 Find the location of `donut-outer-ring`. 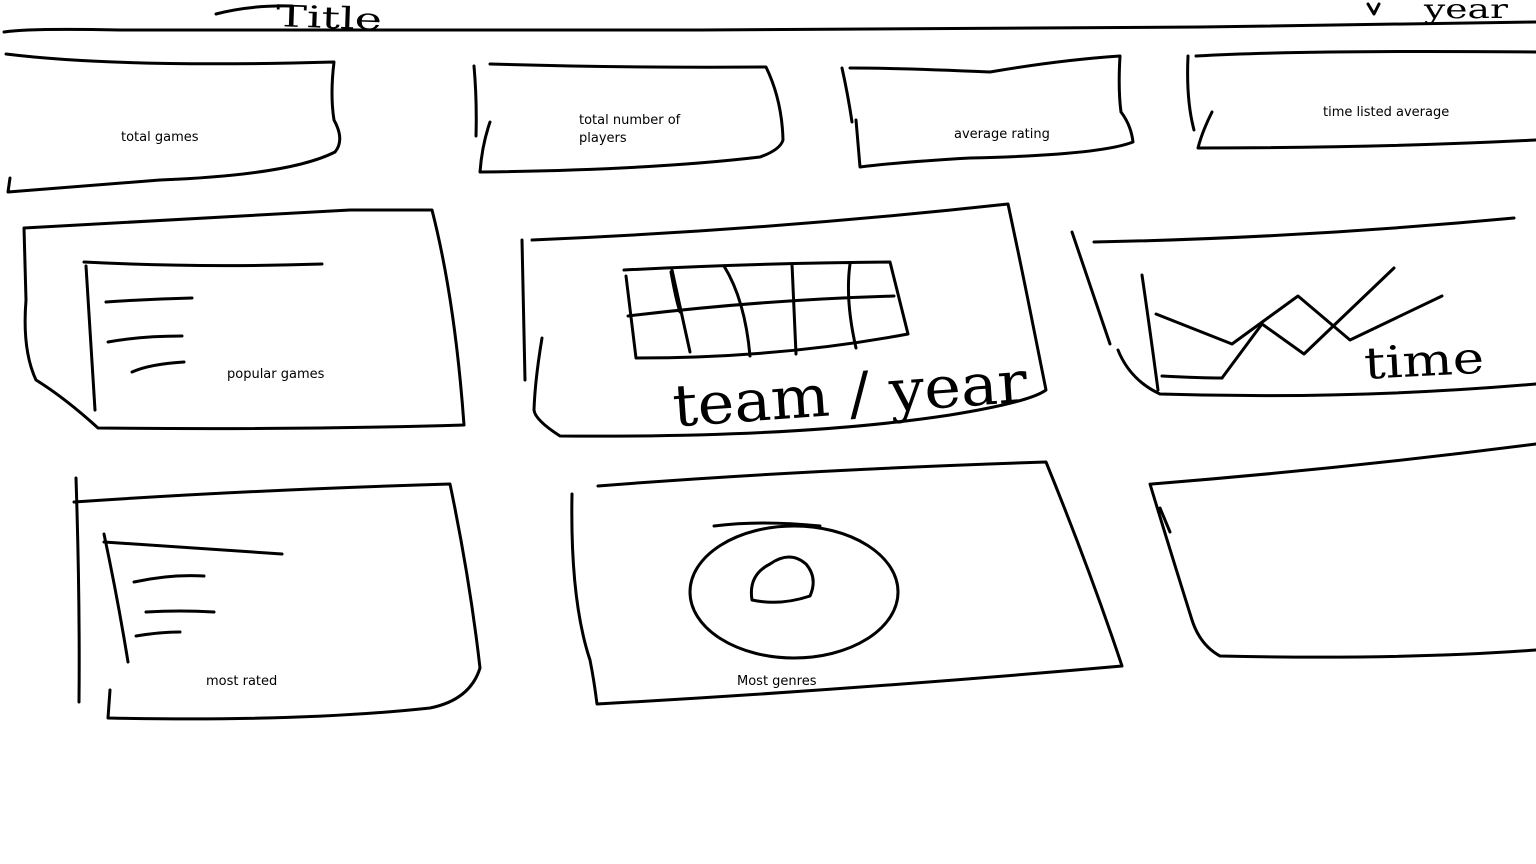

donut-outer-ring is located at coordinates (794, 592).